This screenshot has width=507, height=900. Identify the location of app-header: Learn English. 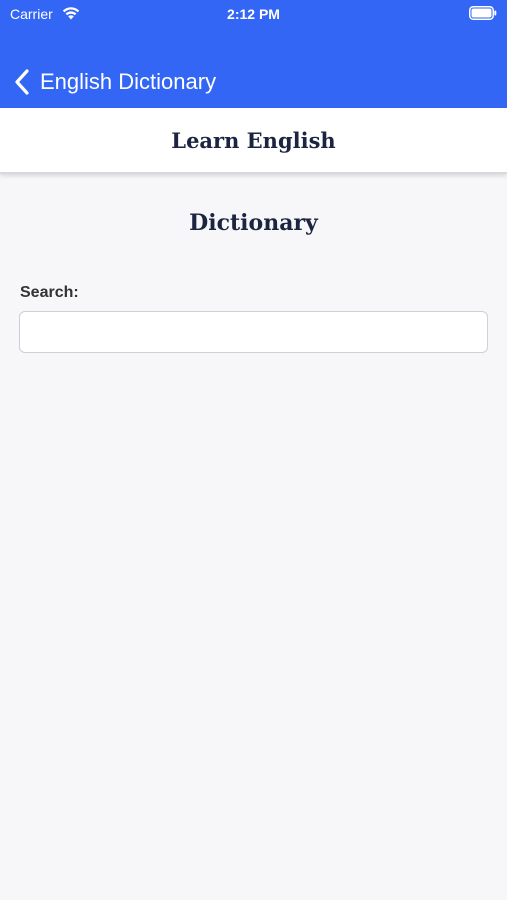
(253, 141).